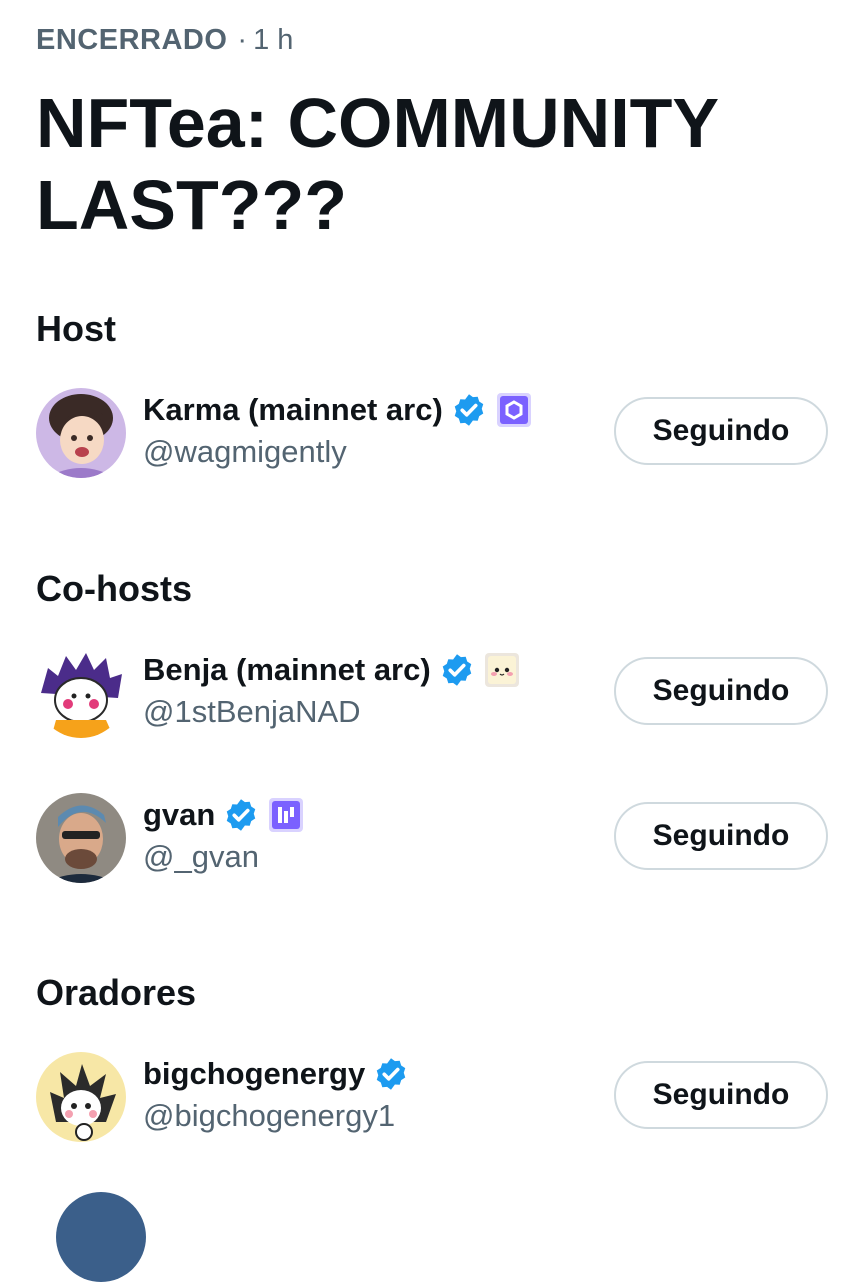  I want to click on name-row: Benja (mainnet arc), so click(331, 670).